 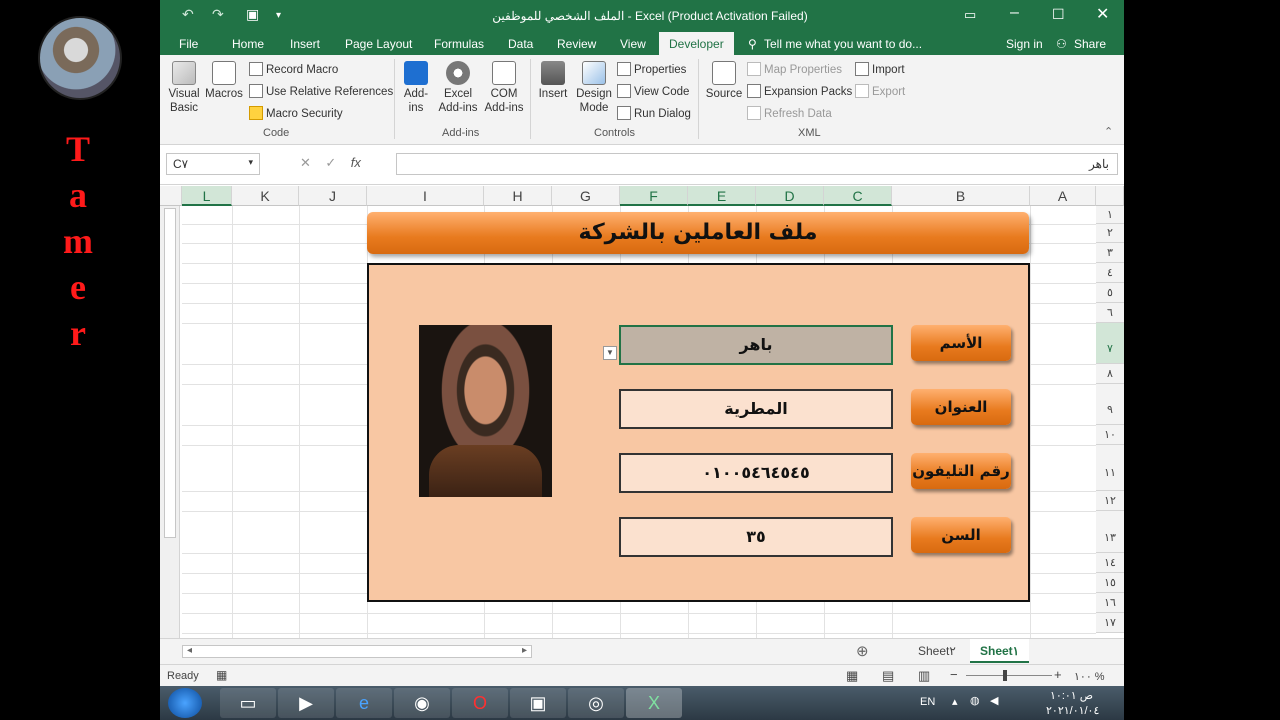 What do you see at coordinates (425, 196) in the screenshot?
I see `column-header: I` at bounding box center [425, 196].